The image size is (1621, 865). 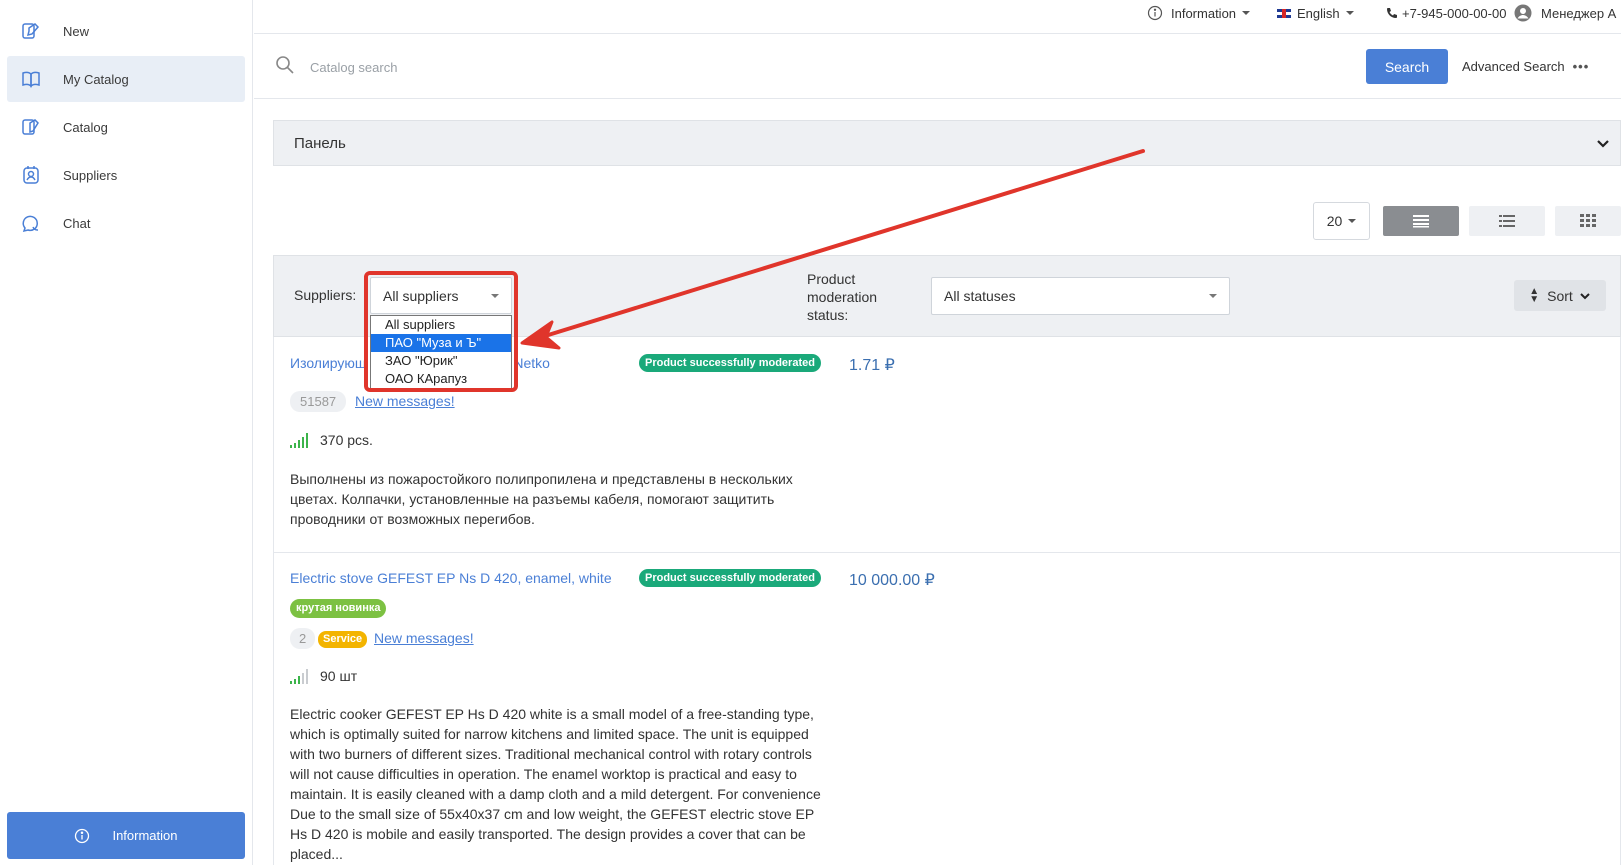 I want to click on search-bar: Search Advanced Search •••, so click(x=937, y=67).